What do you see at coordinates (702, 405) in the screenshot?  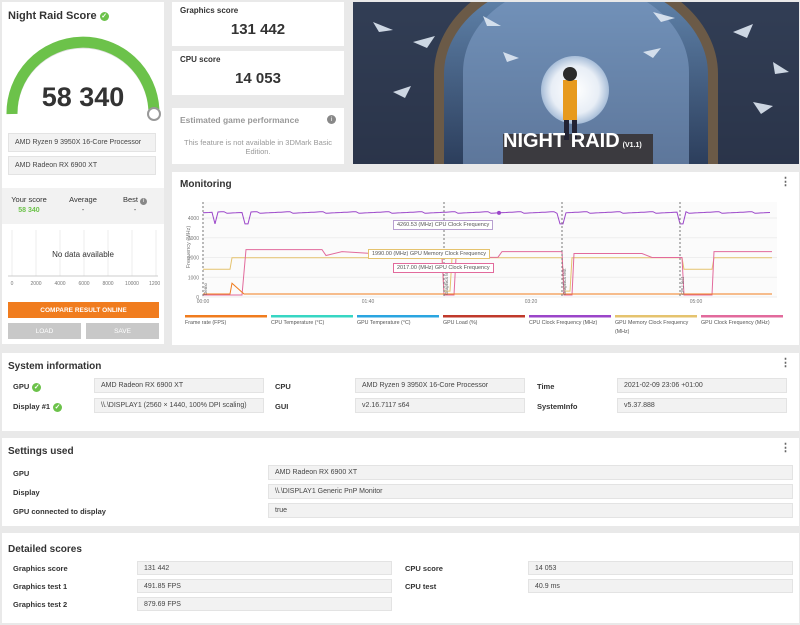 I see `systeminfo-value-box: v5.37.888` at bounding box center [702, 405].